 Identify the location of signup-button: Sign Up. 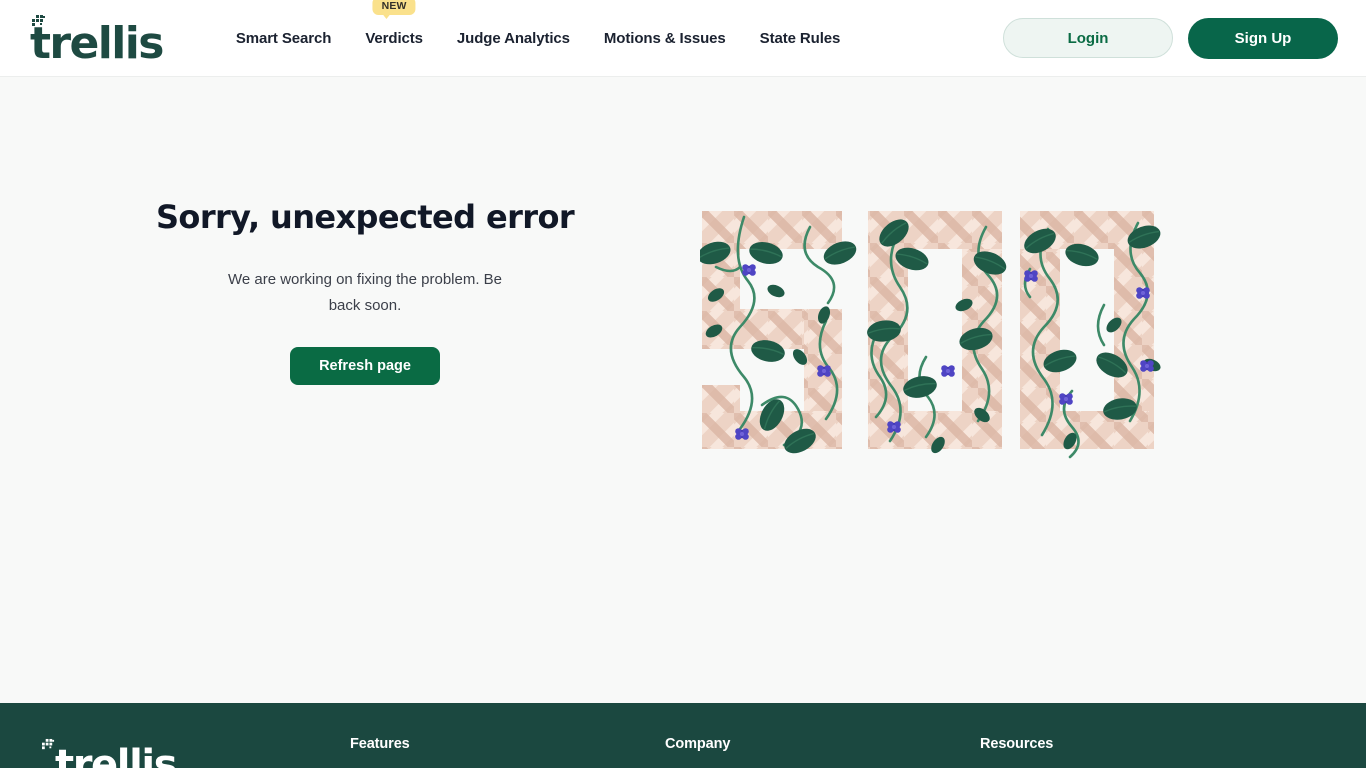
(1263, 38).